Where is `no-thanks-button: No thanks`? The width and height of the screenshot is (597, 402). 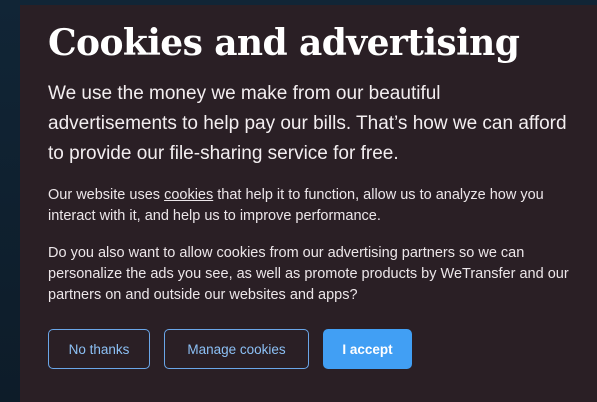
no-thanks-button: No thanks is located at coordinates (99, 349).